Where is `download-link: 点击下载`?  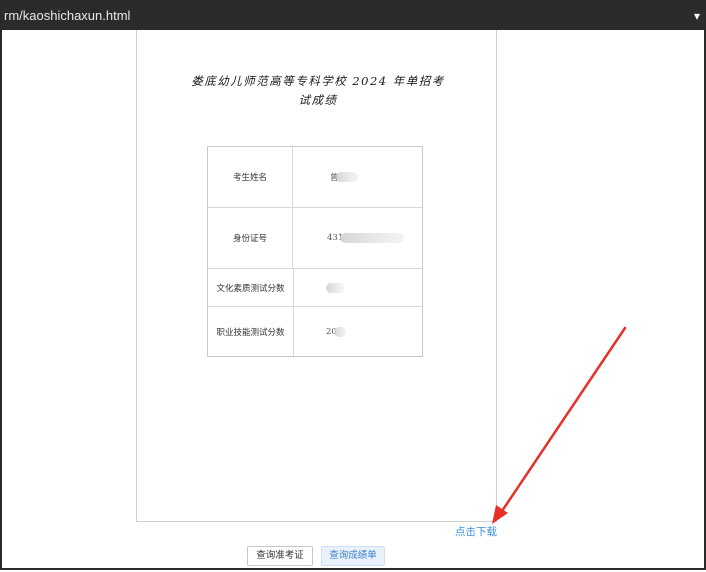 download-link: 点击下载 is located at coordinates (476, 531).